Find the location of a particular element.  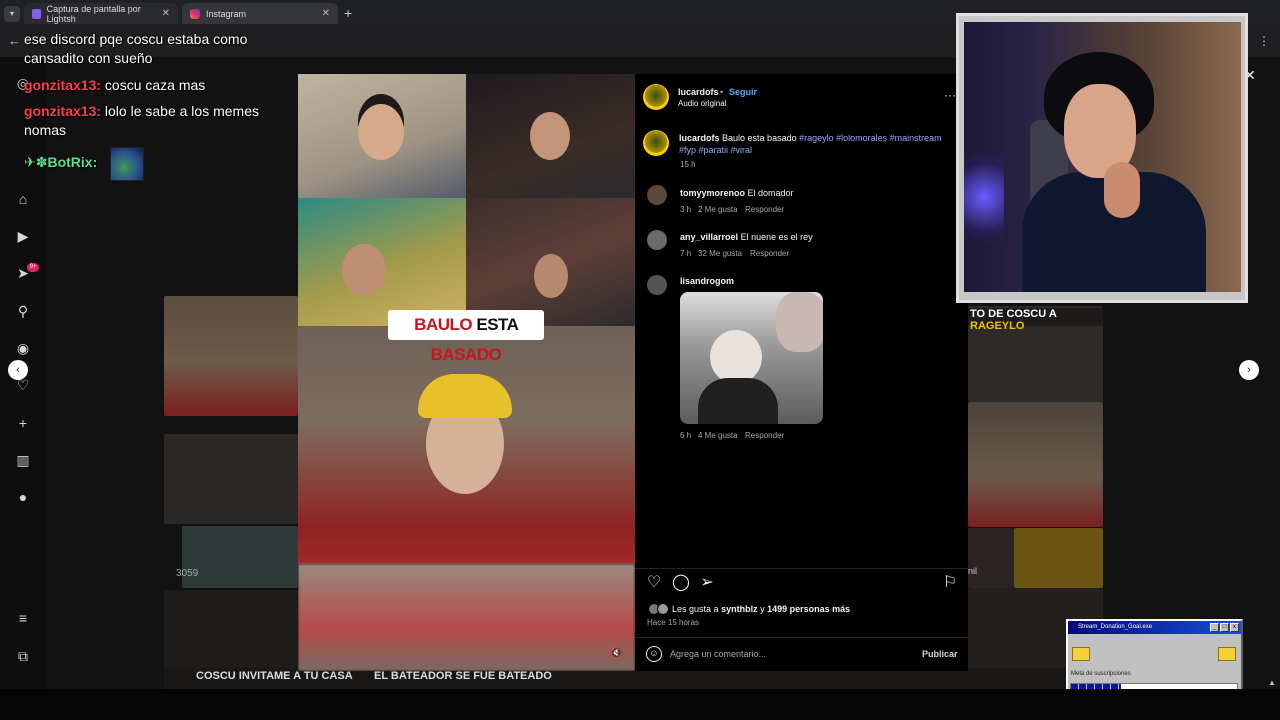

author-username: lucardofs is located at coordinates (698, 92).